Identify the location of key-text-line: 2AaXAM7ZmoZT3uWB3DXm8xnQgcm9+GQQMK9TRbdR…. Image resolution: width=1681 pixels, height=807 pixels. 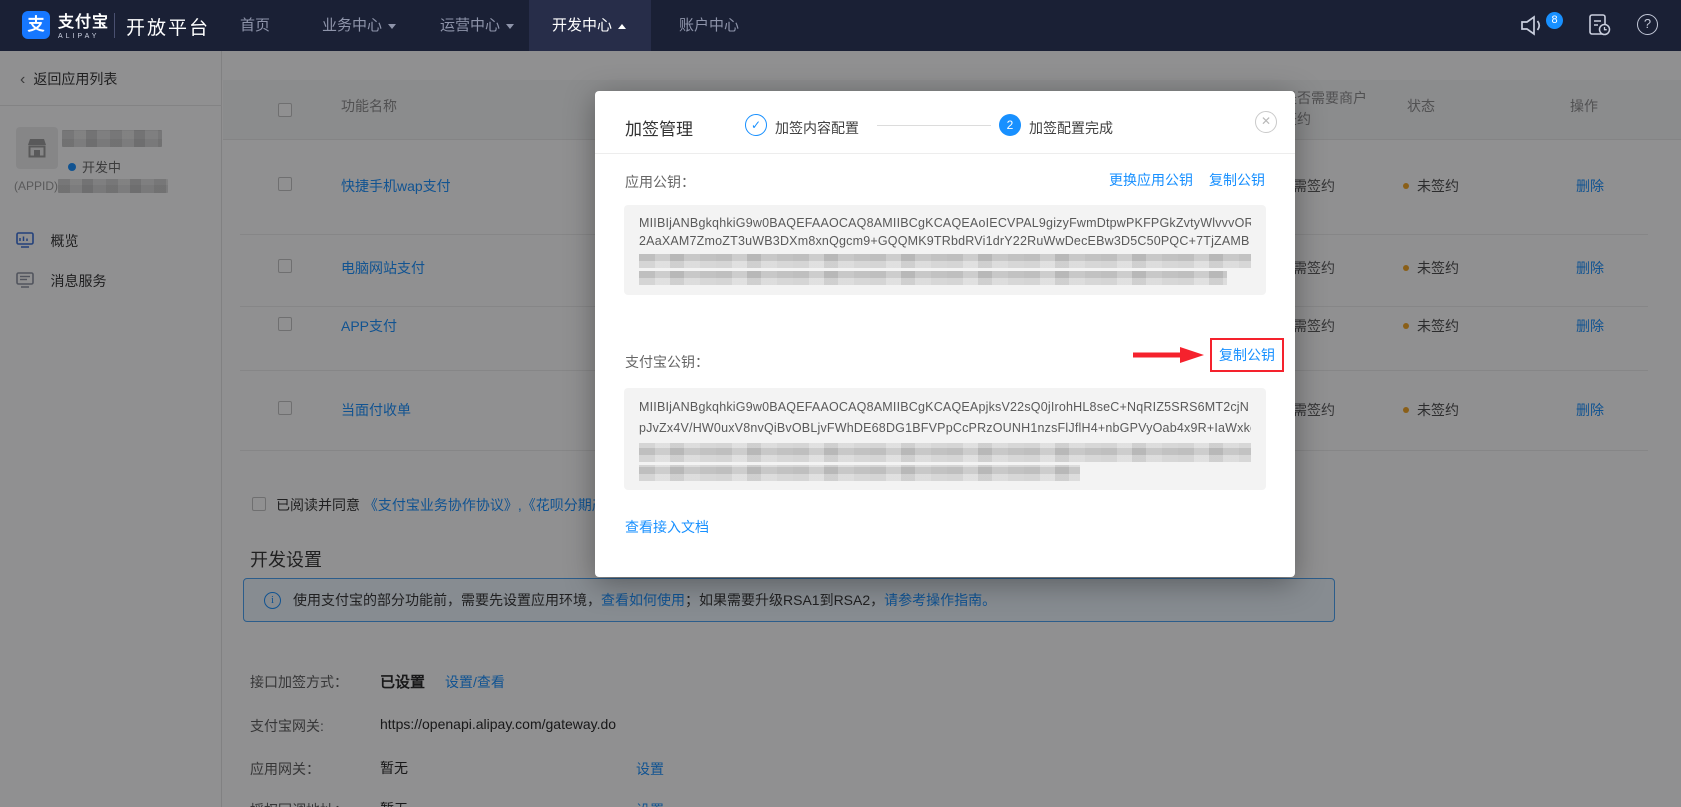
(944, 241).